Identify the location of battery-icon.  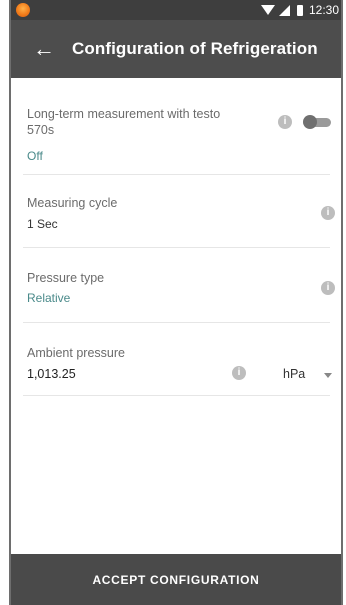
(299, 10).